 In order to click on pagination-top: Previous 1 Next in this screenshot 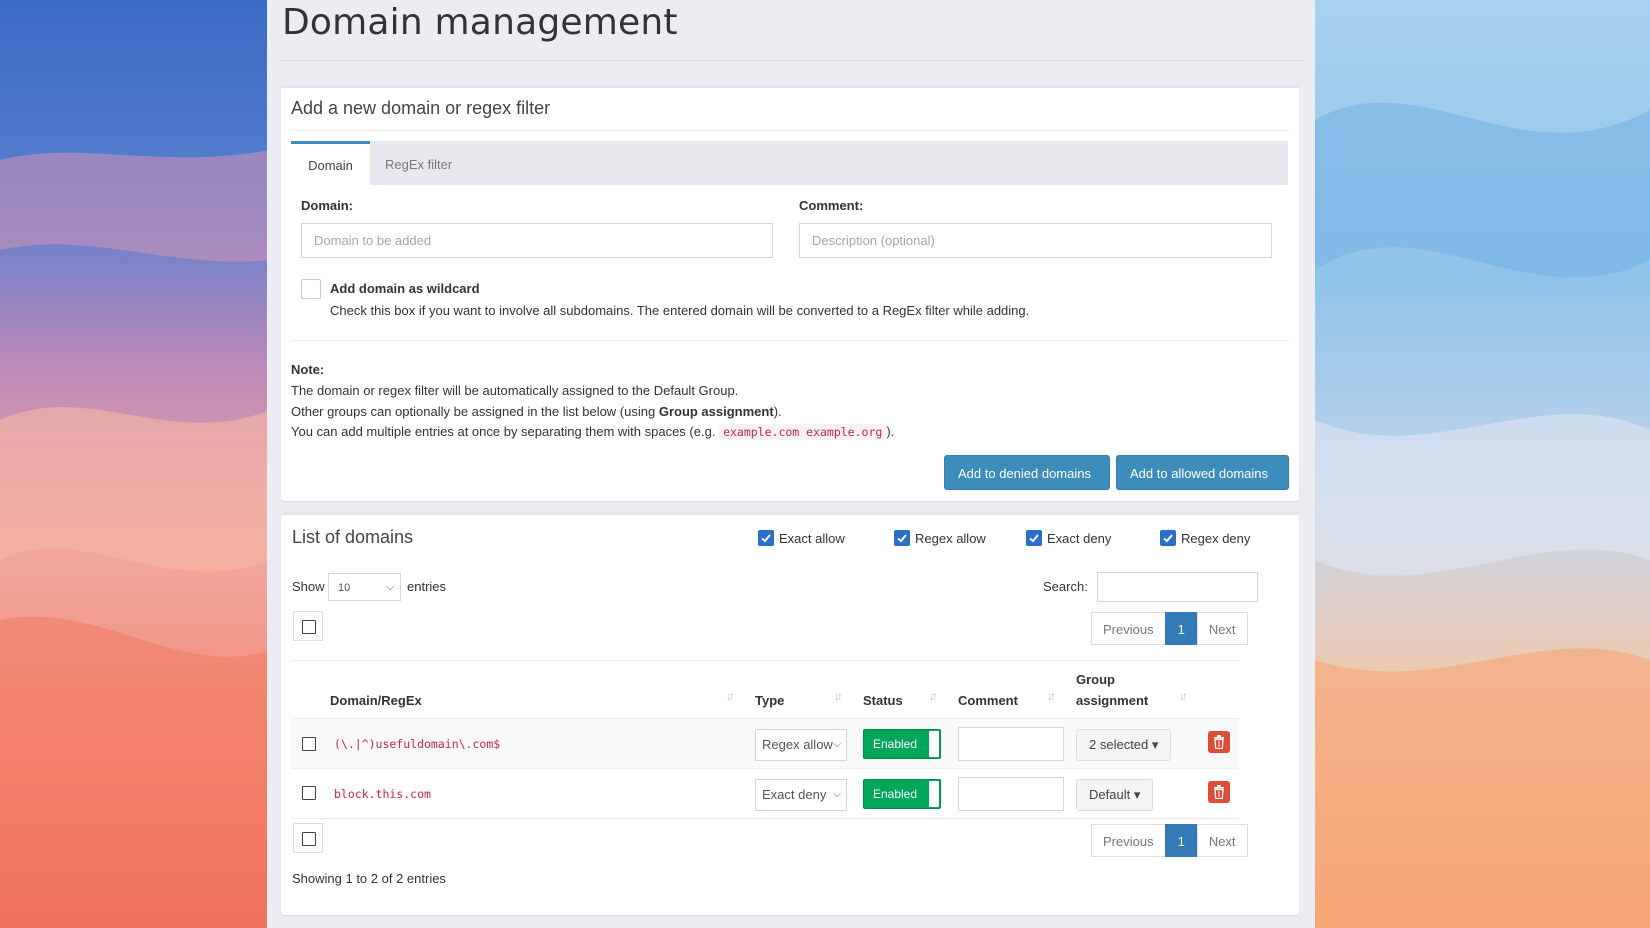, I will do `click(1169, 628)`.